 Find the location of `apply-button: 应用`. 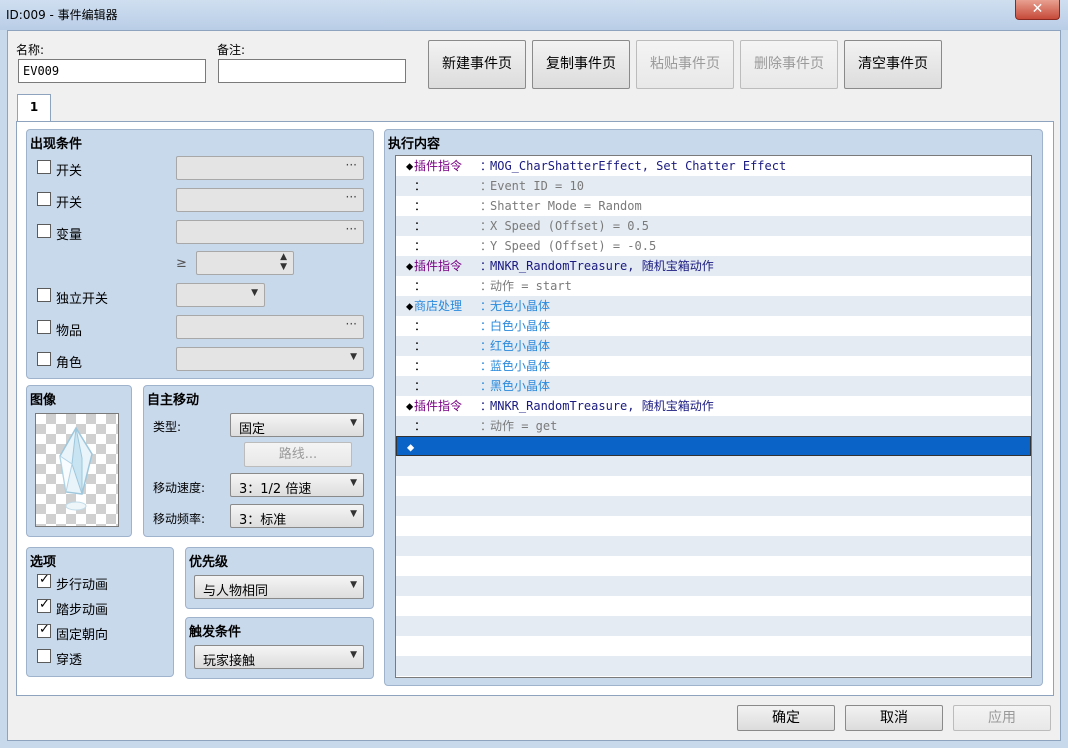

apply-button: 应用 is located at coordinates (1002, 718).